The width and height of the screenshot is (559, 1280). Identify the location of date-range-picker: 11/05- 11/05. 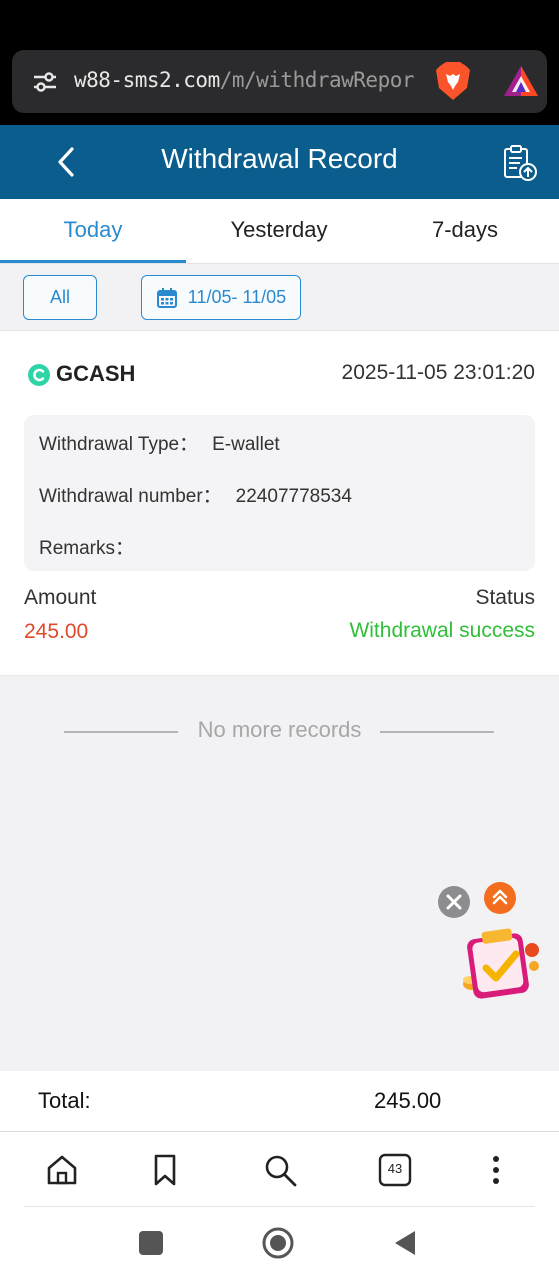
(221, 297).